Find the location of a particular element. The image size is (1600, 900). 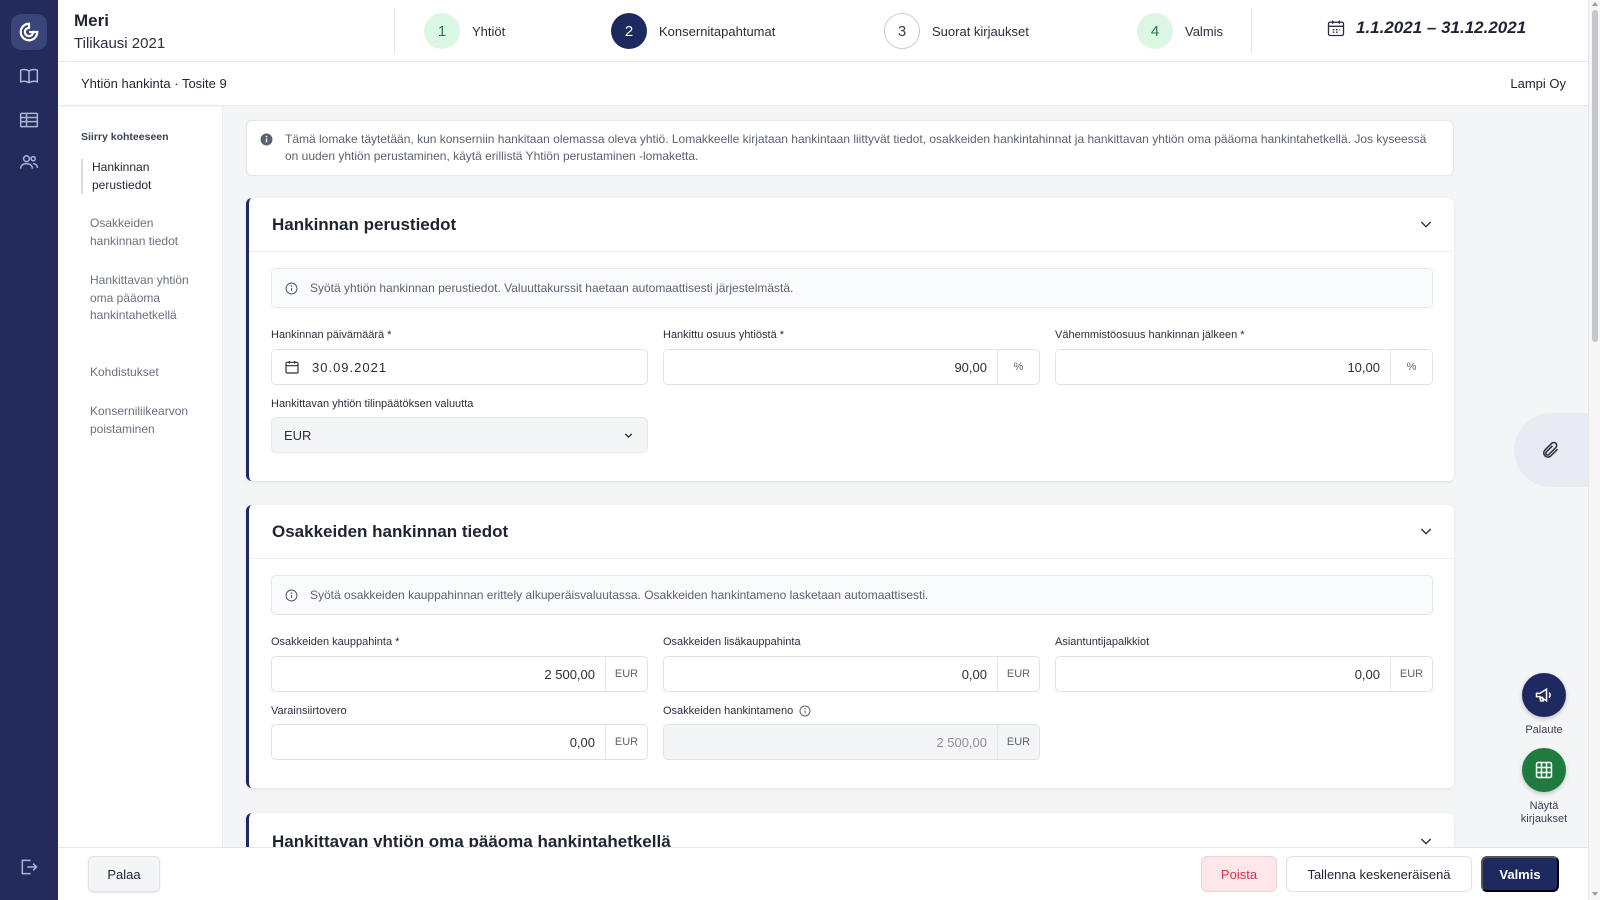

attachment-button is located at coordinates (1554, 450).